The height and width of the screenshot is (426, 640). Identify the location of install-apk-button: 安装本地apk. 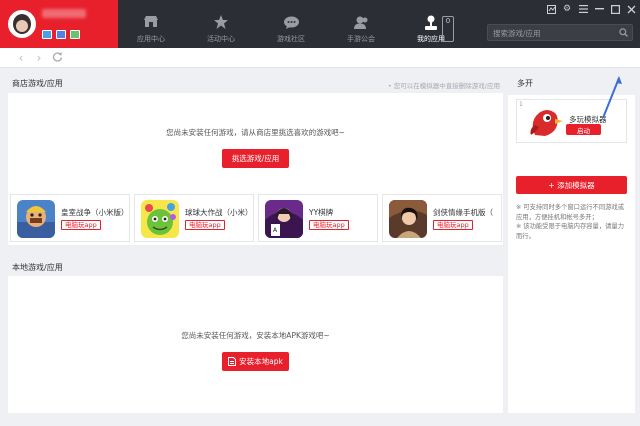
(255, 361).